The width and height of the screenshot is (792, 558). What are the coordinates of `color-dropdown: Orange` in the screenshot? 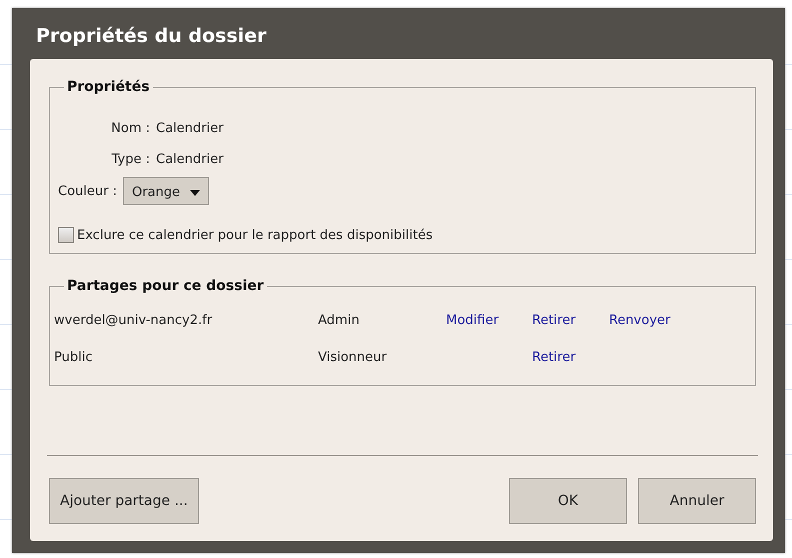 It's located at (166, 191).